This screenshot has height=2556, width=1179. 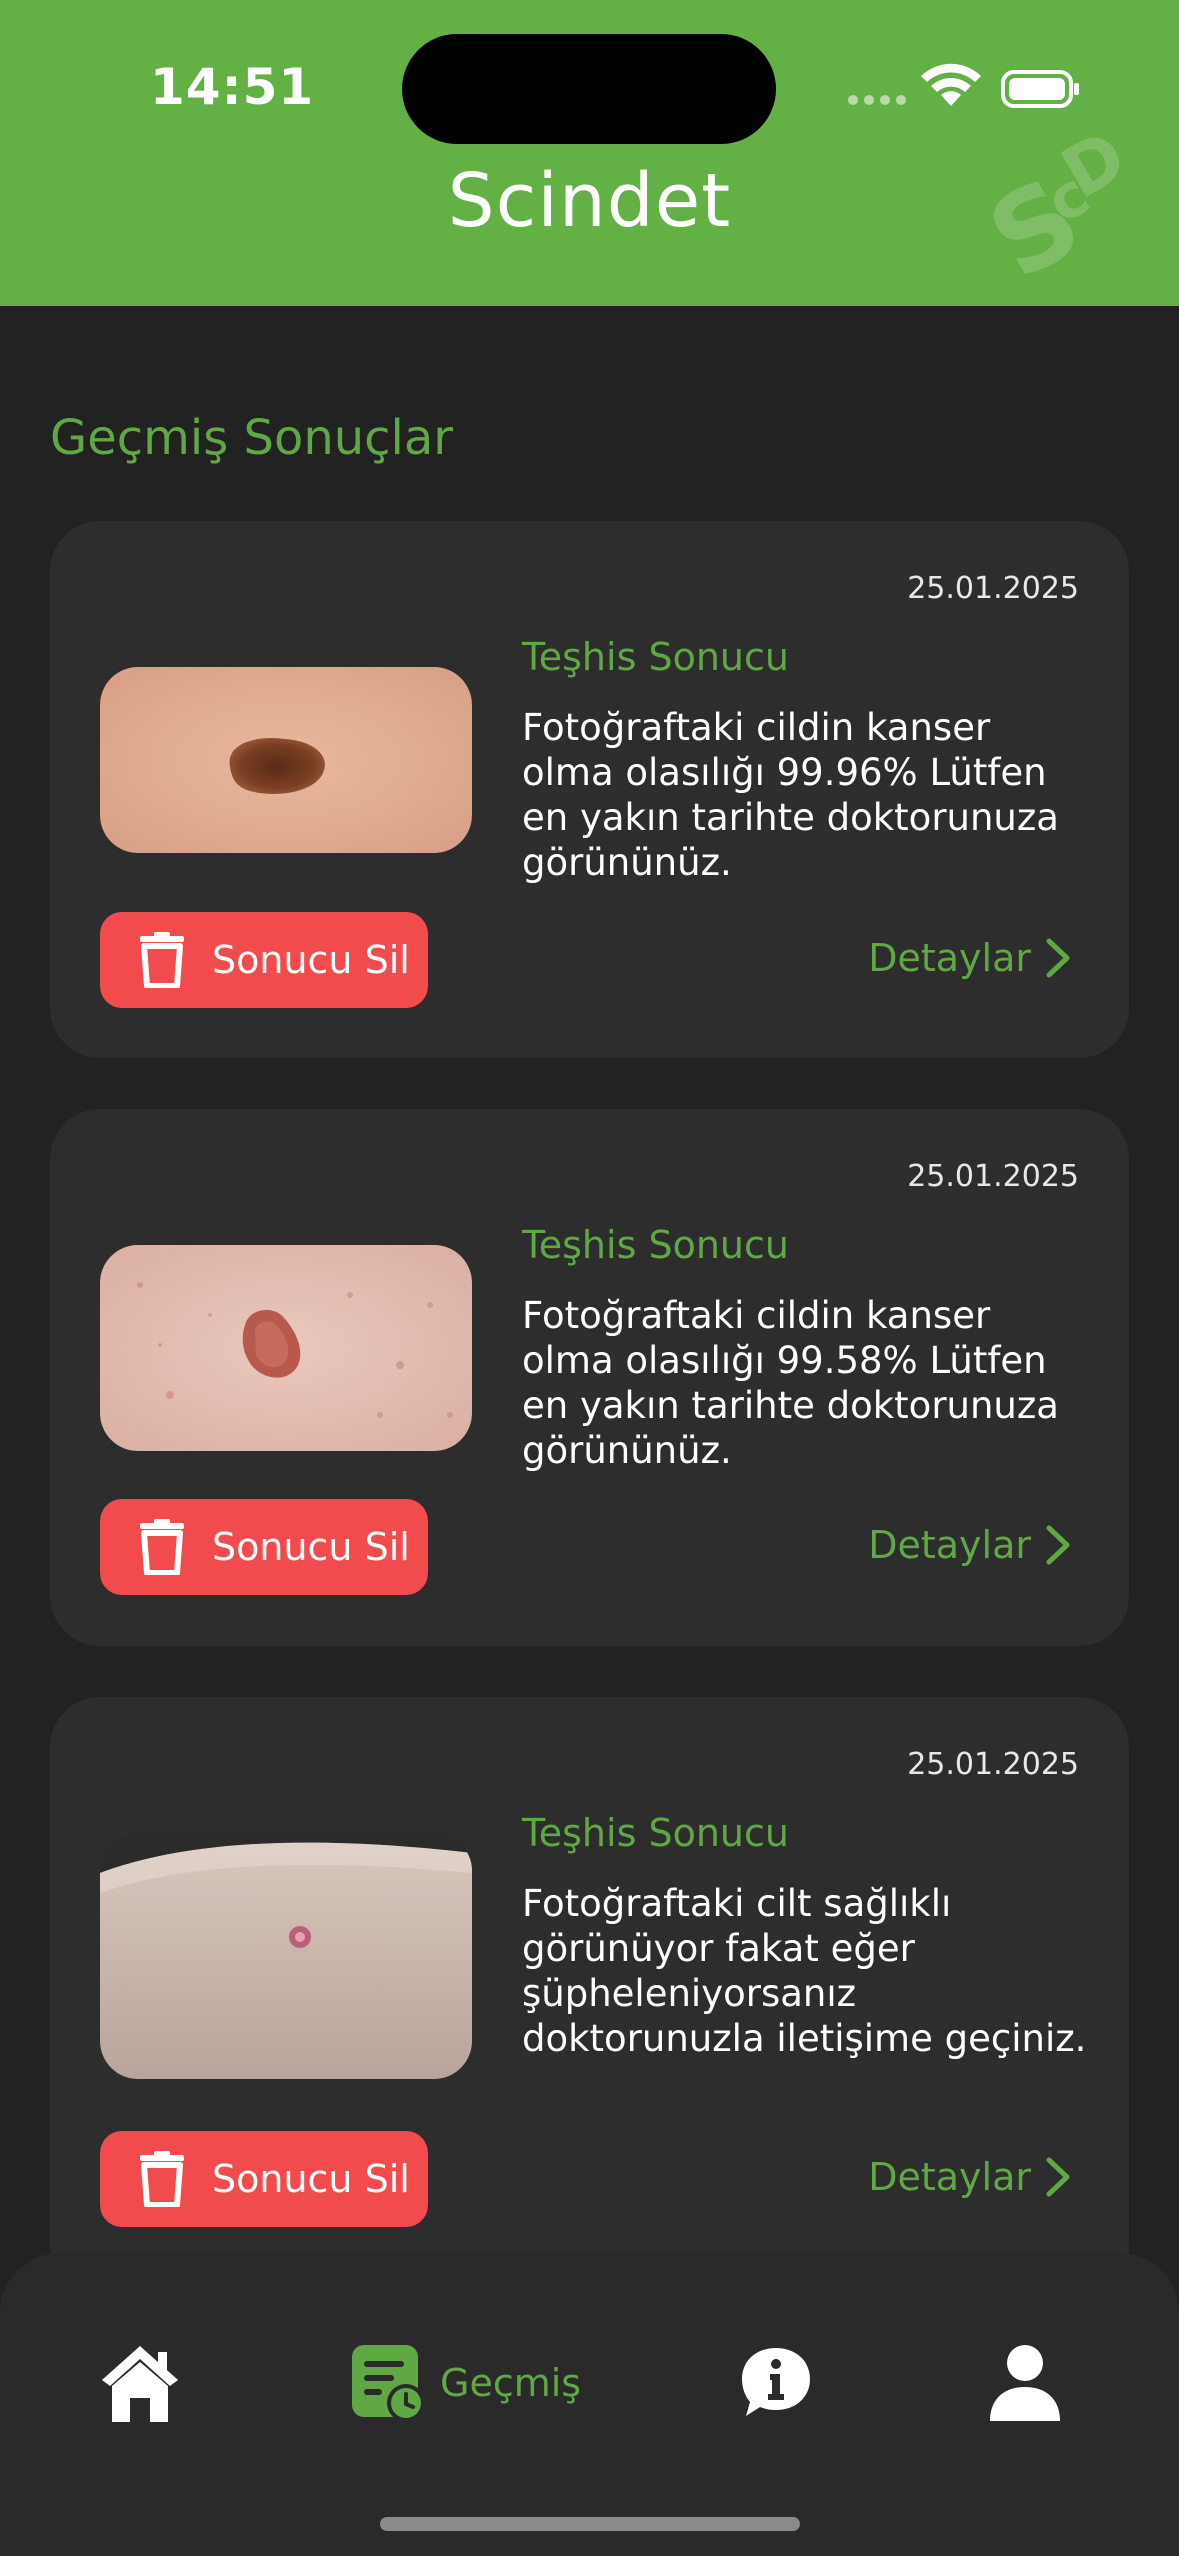 What do you see at coordinates (877, 100) in the screenshot?
I see `signal-icon` at bounding box center [877, 100].